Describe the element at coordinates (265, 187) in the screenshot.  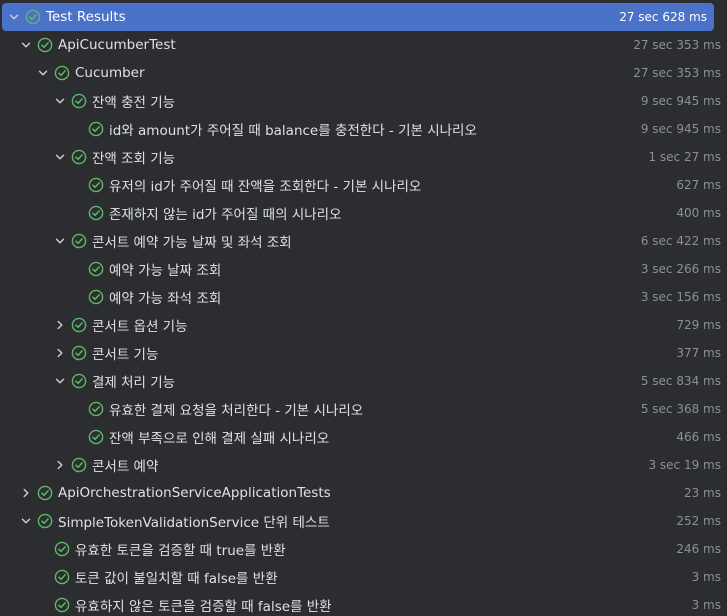
I see `tree-row-label: 유저의 id가 주어질 때 잔액을 조회한다 - 기본 시나리오` at that location.